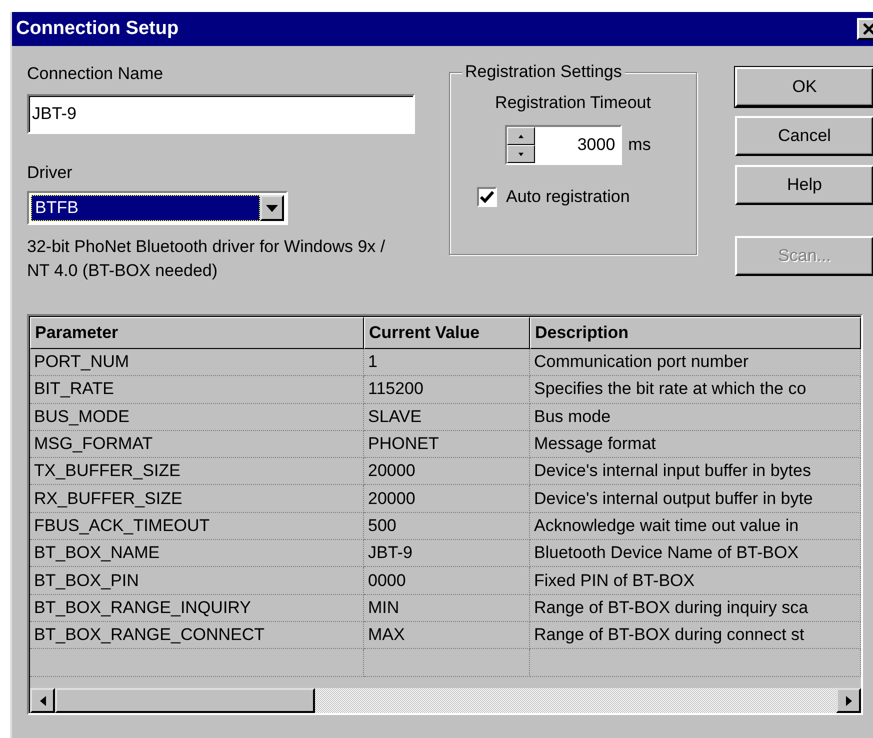  I want to click on table-cell: RX_BUFFER_SIZE, so click(197, 499).